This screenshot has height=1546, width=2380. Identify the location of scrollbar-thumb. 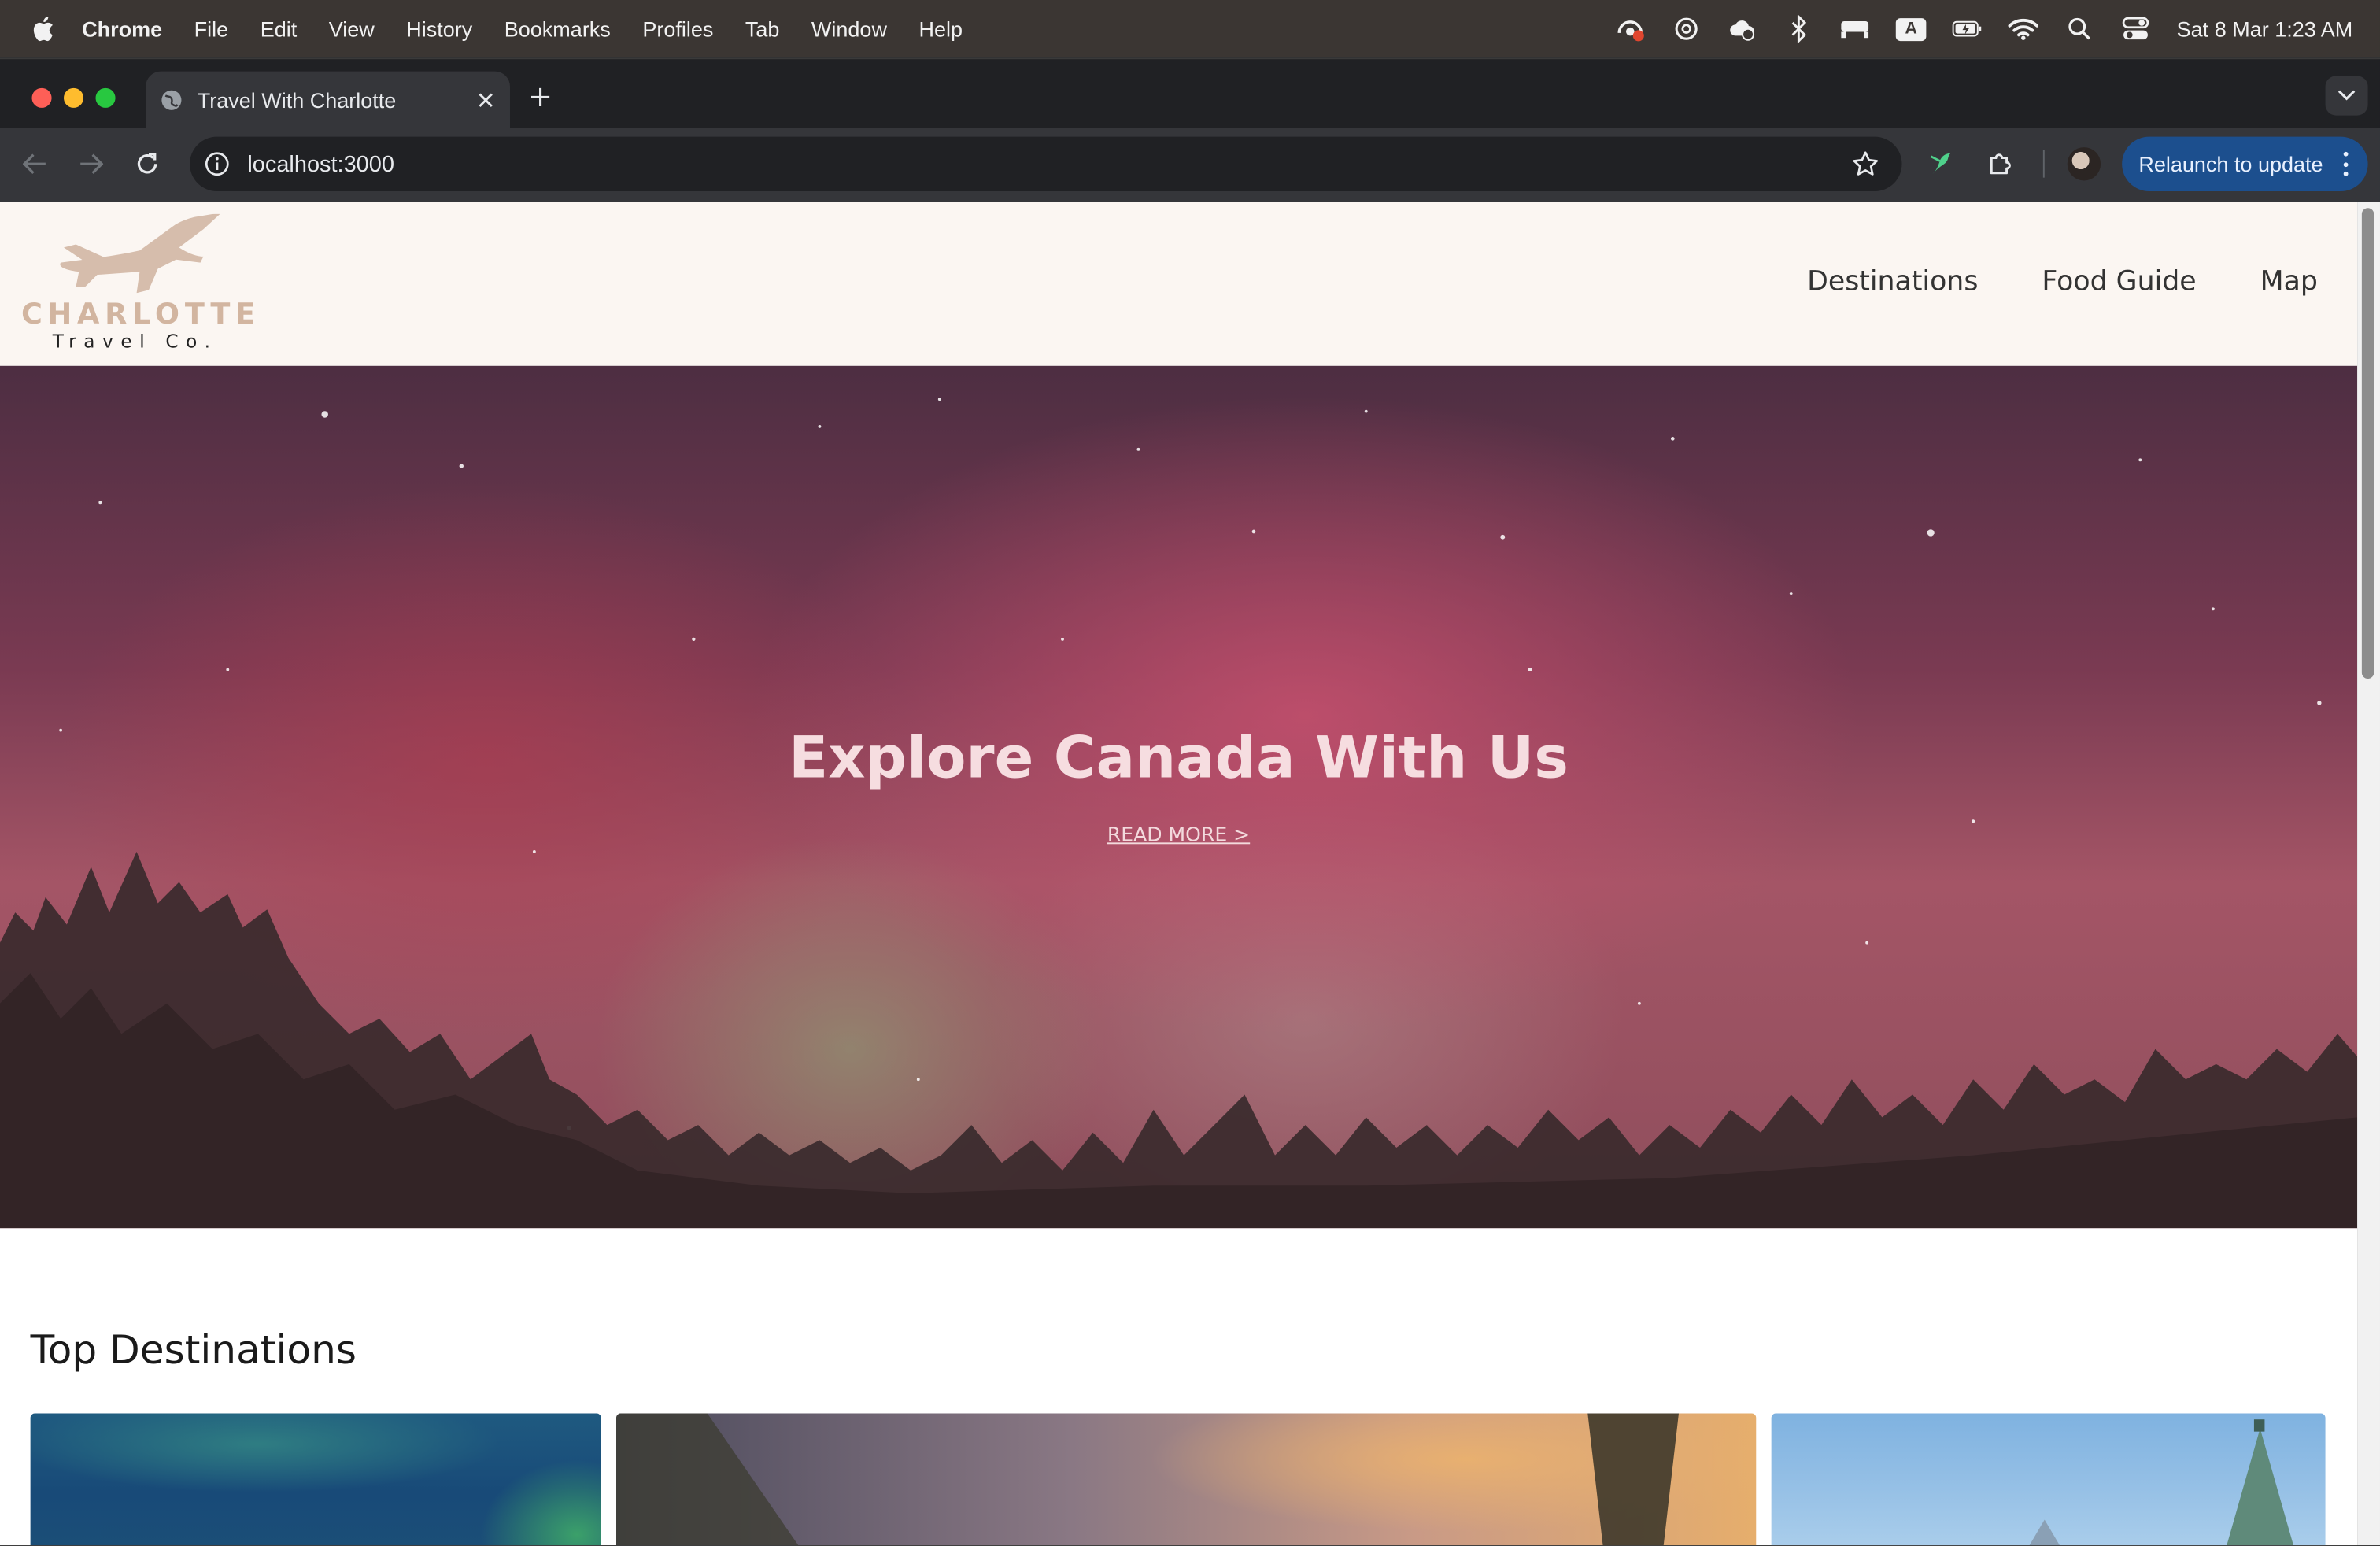
(2367, 444).